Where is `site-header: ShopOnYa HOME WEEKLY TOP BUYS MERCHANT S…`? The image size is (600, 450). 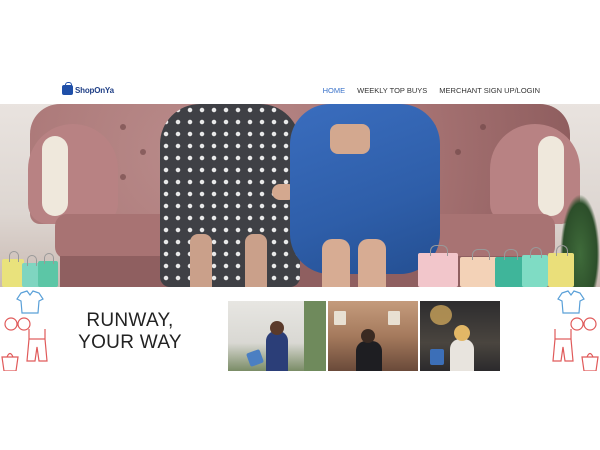
site-header: ShopOnYa HOME WEEKLY TOP BUYS MERCHANT S… is located at coordinates (300, 91).